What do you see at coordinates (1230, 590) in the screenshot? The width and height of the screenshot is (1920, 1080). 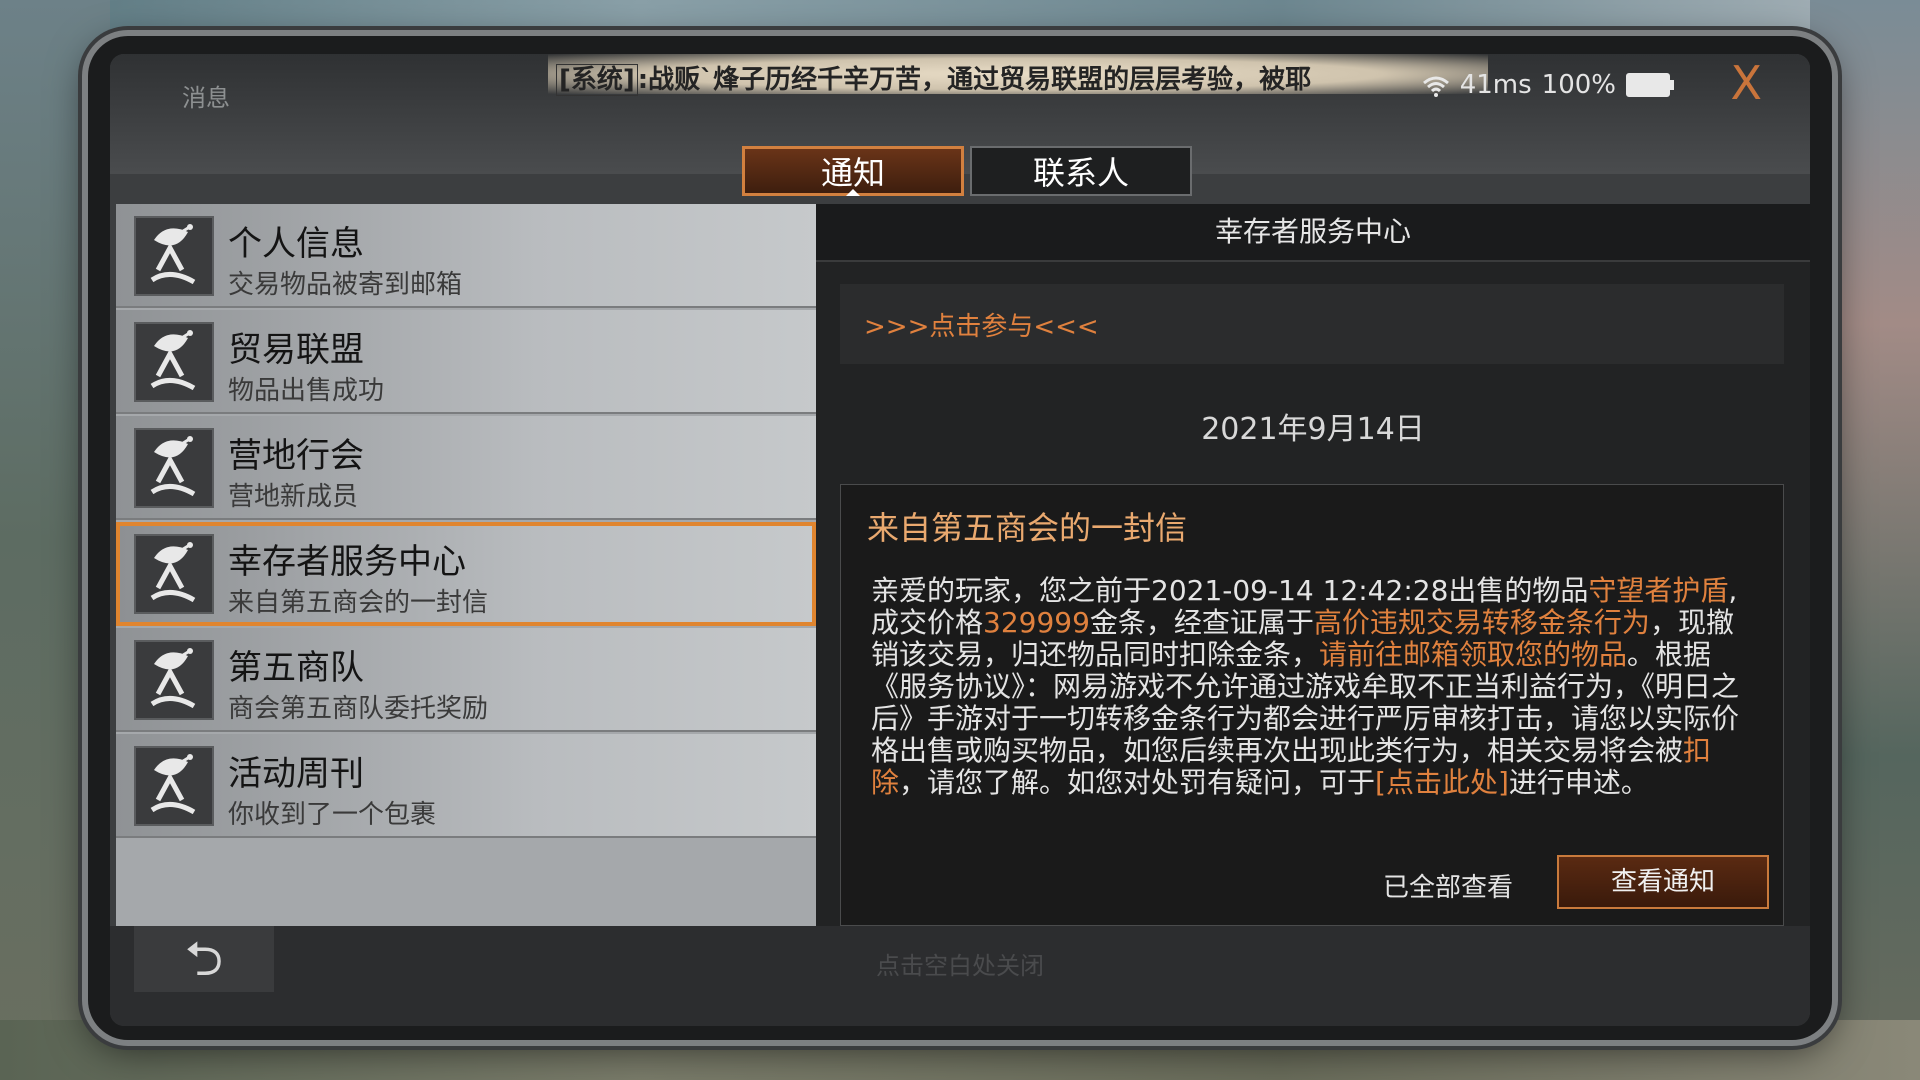 I see `letter-text: 亲爱的玩家，您之前于2021-09-14 12:42:28出售的物品` at bounding box center [1230, 590].